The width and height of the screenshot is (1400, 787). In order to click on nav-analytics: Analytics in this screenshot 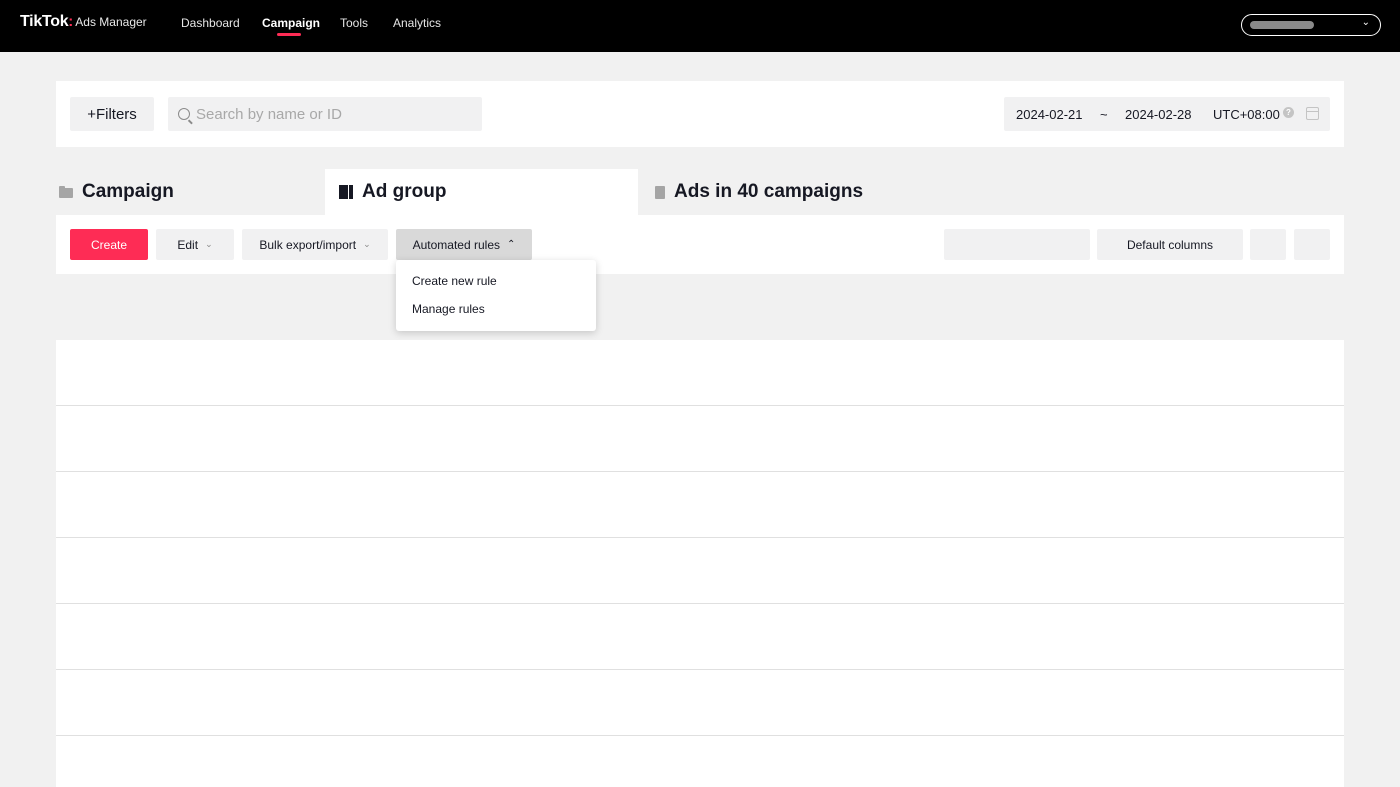, I will do `click(417, 23)`.